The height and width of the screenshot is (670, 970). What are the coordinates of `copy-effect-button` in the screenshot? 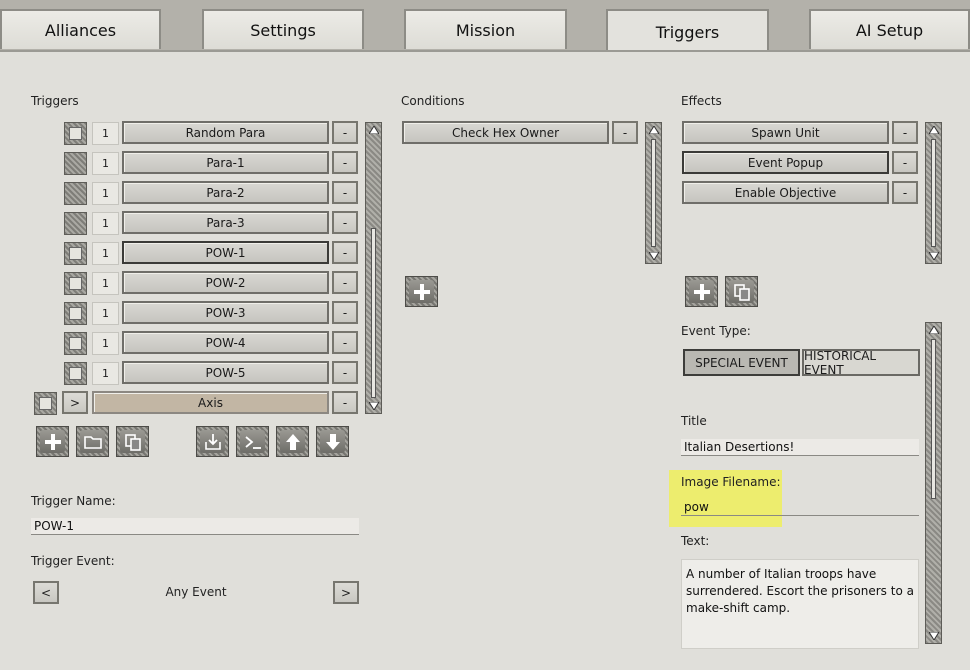 It's located at (741, 291).